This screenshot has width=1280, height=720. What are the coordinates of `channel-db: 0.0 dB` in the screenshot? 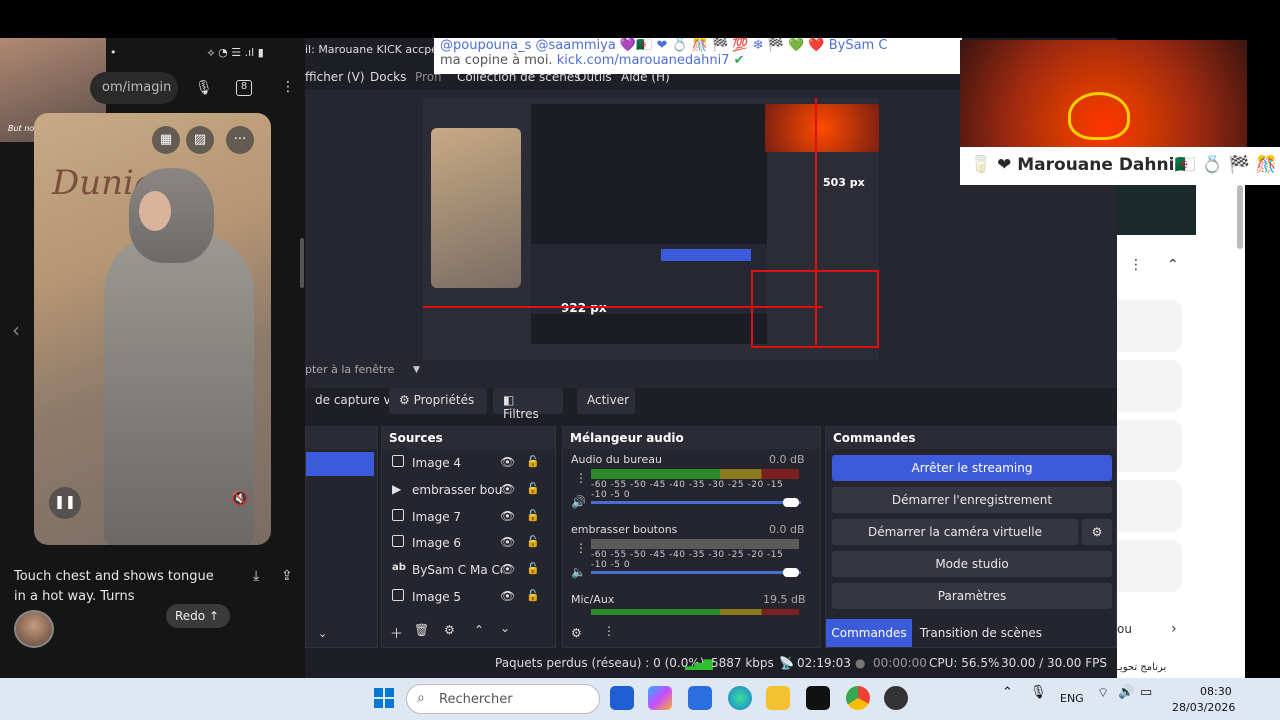 It's located at (787, 459).